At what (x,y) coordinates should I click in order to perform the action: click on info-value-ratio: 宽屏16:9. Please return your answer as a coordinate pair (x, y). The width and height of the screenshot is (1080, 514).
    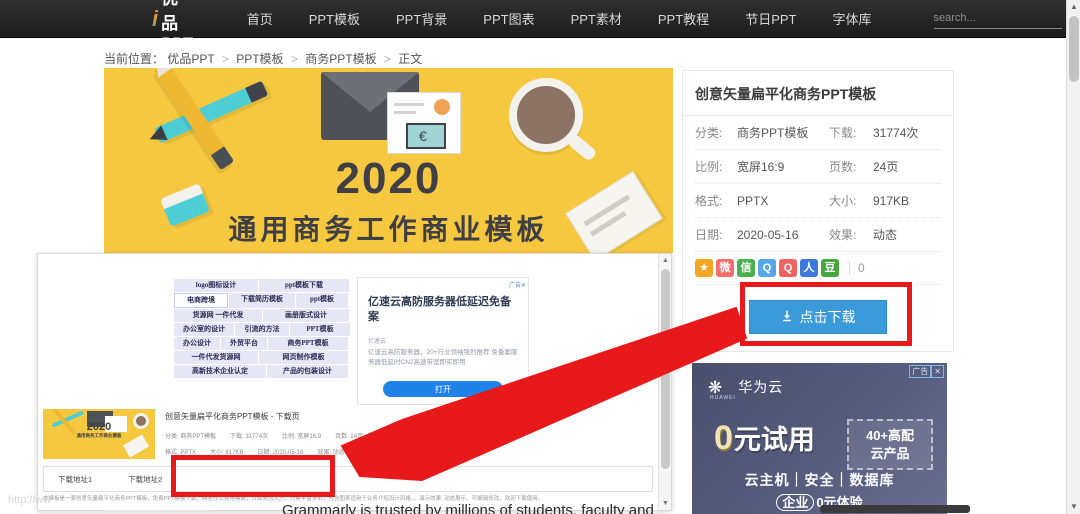
    Looking at the image, I should click on (761, 167).